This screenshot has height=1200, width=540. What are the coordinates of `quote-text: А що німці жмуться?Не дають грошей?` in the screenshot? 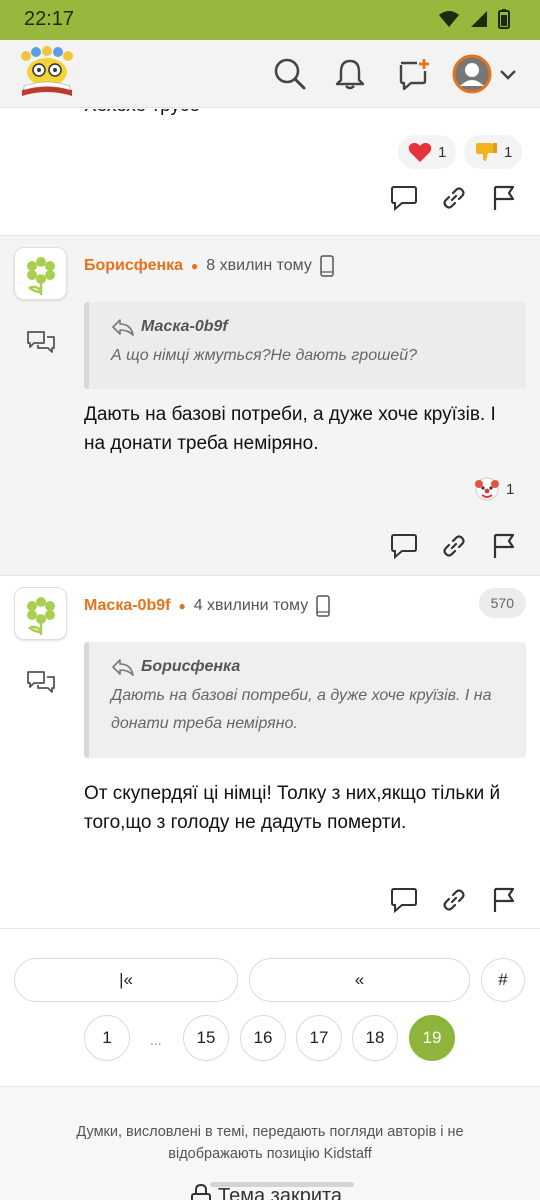 It's located at (264, 355).